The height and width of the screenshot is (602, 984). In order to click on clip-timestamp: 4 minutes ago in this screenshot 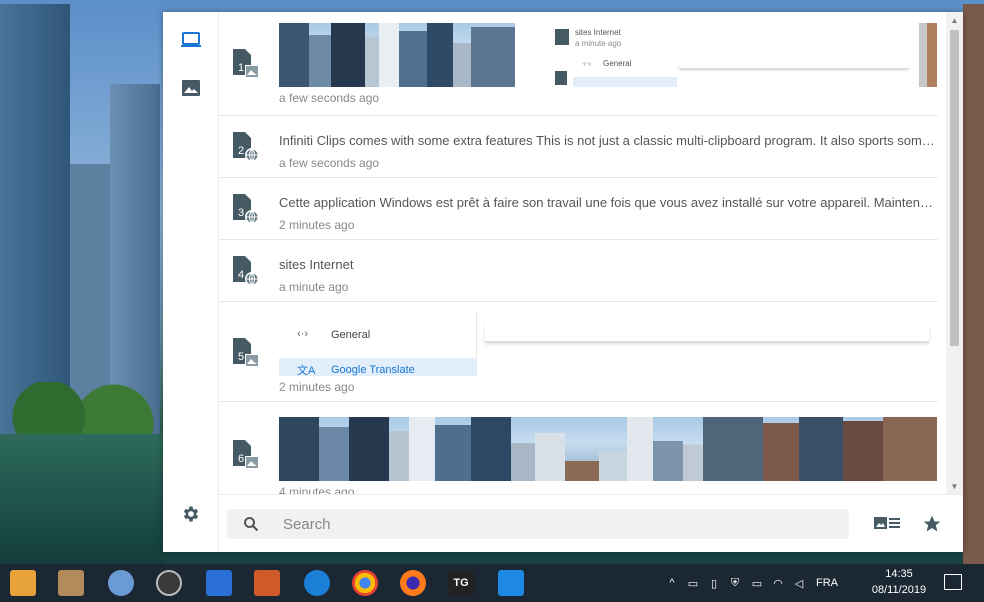, I will do `click(317, 489)`.